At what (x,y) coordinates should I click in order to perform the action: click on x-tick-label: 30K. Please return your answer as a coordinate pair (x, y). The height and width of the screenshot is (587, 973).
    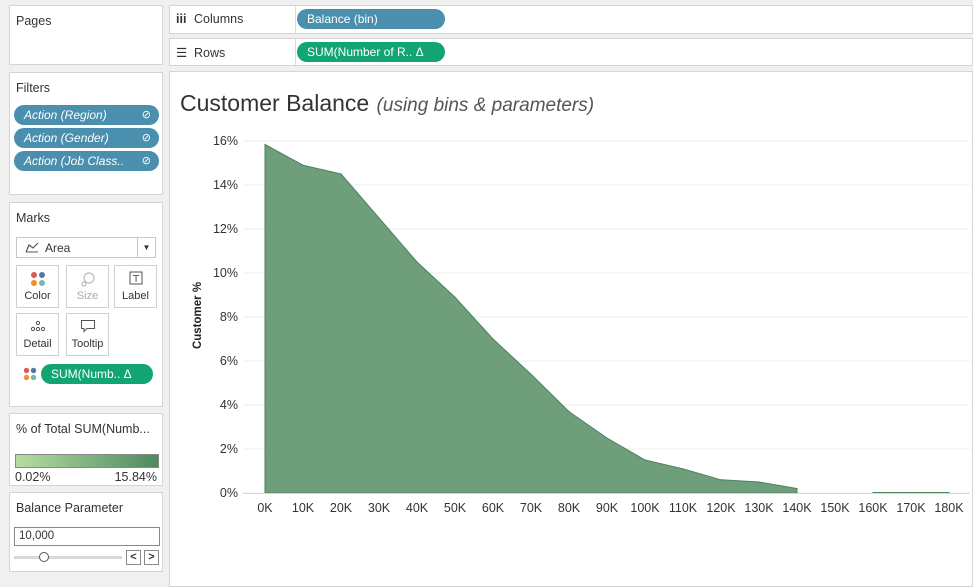
    Looking at the image, I should click on (379, 508).